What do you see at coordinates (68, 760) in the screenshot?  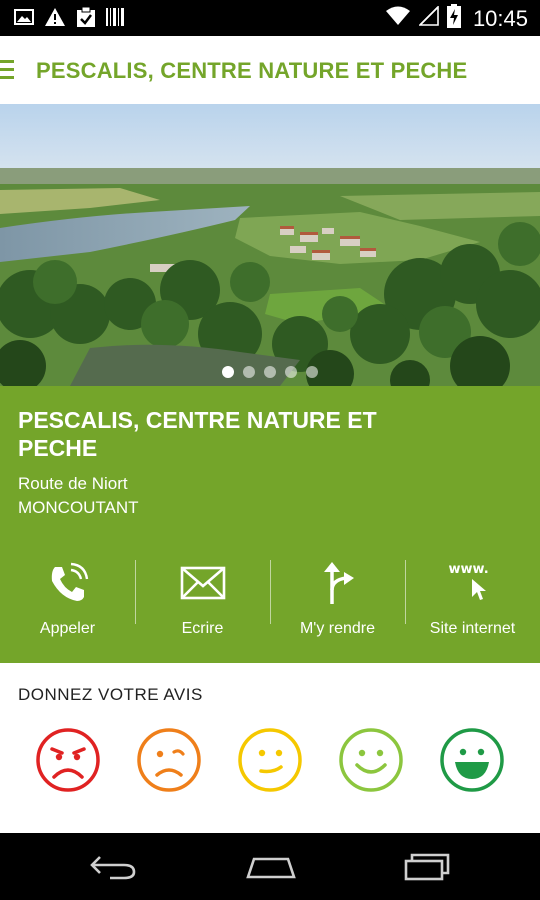 I see `very-sad-smiley-icon` at bounding box center [68, 760].